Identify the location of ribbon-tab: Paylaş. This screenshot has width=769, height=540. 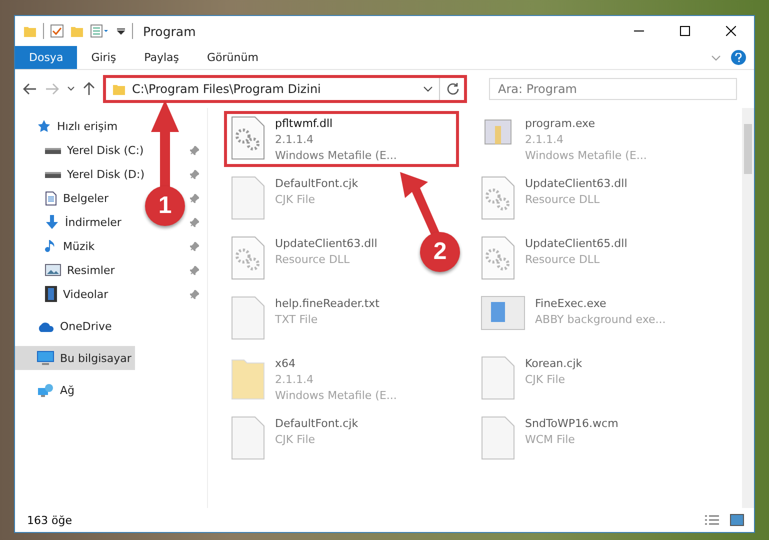
(161, 57).